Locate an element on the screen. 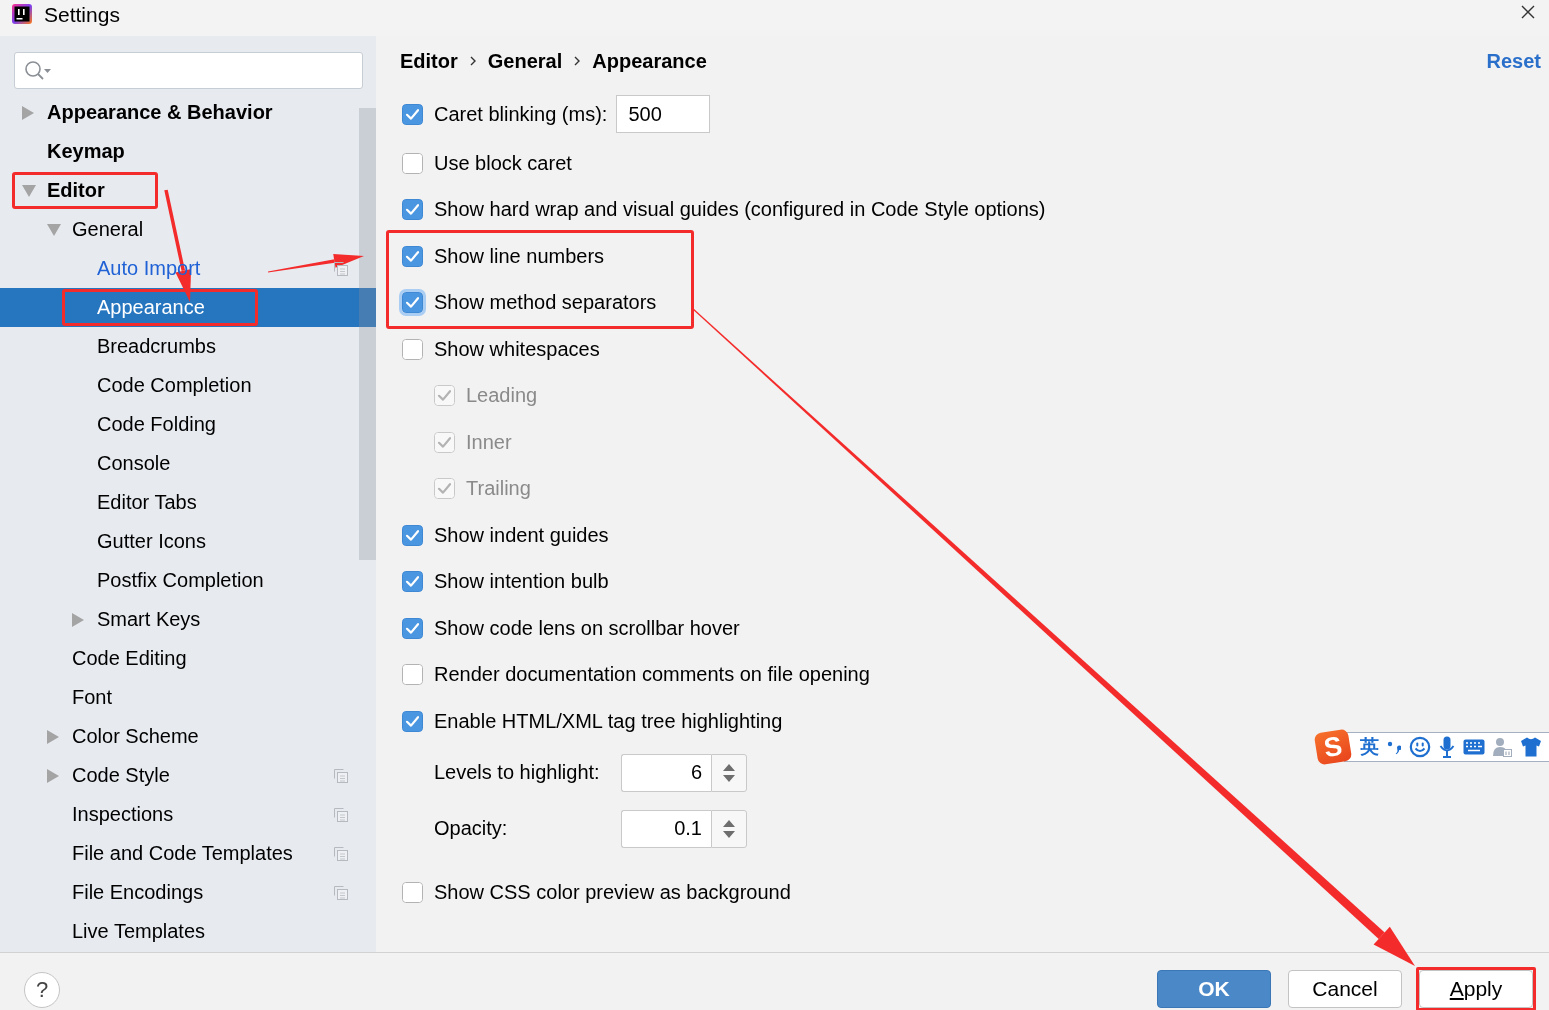 This screenshot has width=1549, height=1010. tree-item: Color Scheme is located at coordinates (188, 736).